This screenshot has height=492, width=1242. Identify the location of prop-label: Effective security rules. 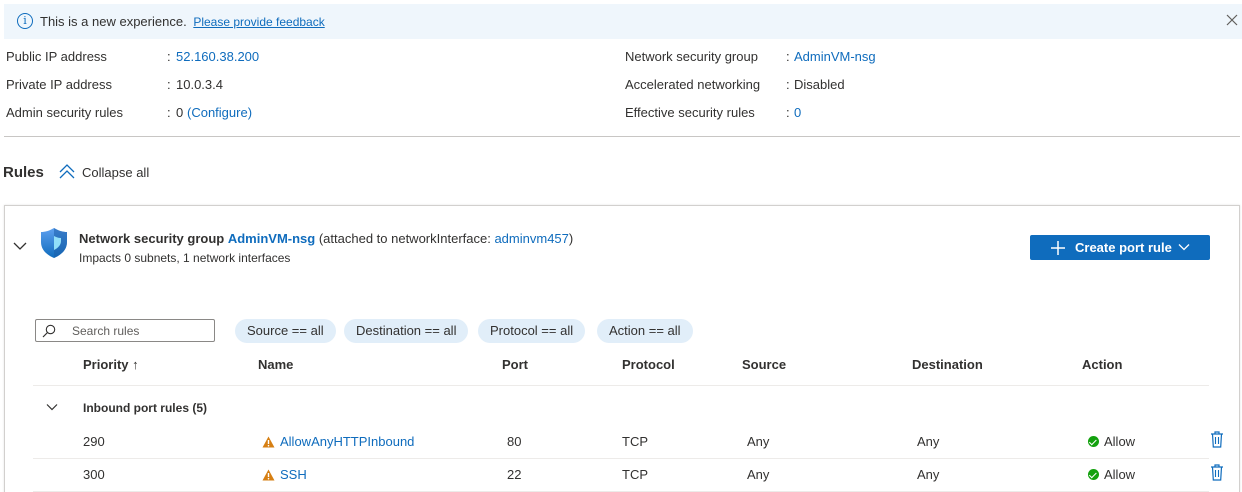
(690, 112).